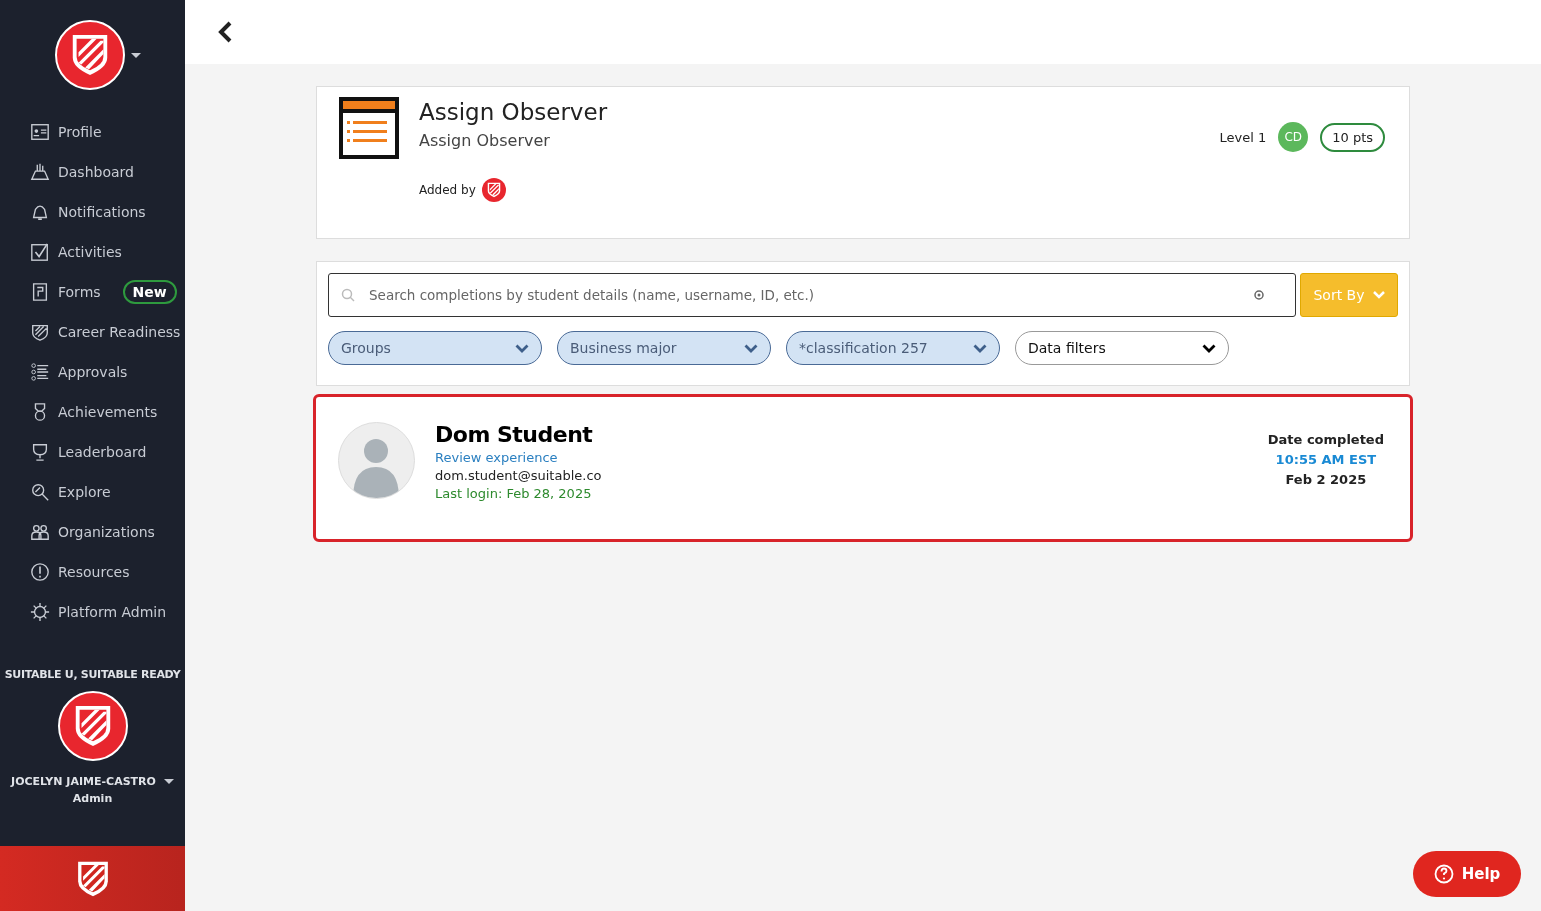 Image resolution: width=1541 pixels, height=911 pixels. What do you see at coordinates (1443, 874) in the screenshot?
I see `question-circle-icon` at bounding box center [1443, 874].